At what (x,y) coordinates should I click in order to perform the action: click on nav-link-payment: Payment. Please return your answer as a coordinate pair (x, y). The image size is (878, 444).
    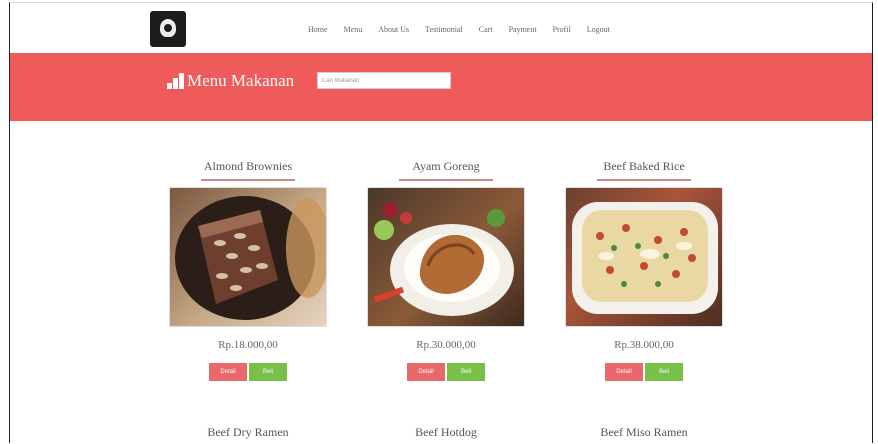
    Looking at the image, I should click on (523, 29).